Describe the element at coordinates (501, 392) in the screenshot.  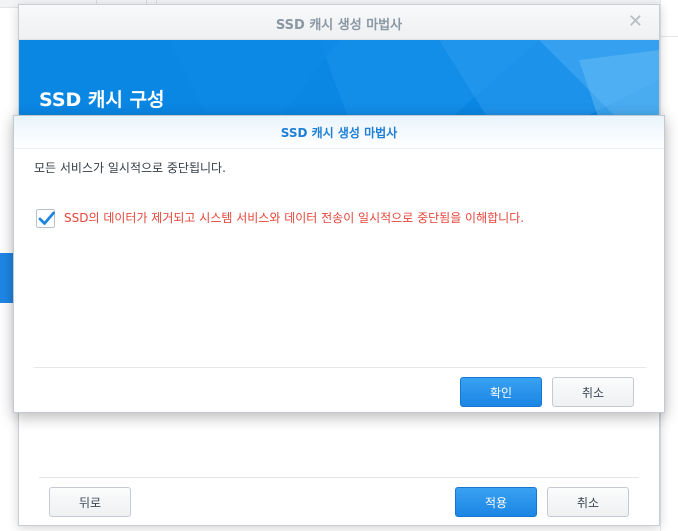
I see `ok-button: 확인` at that location.